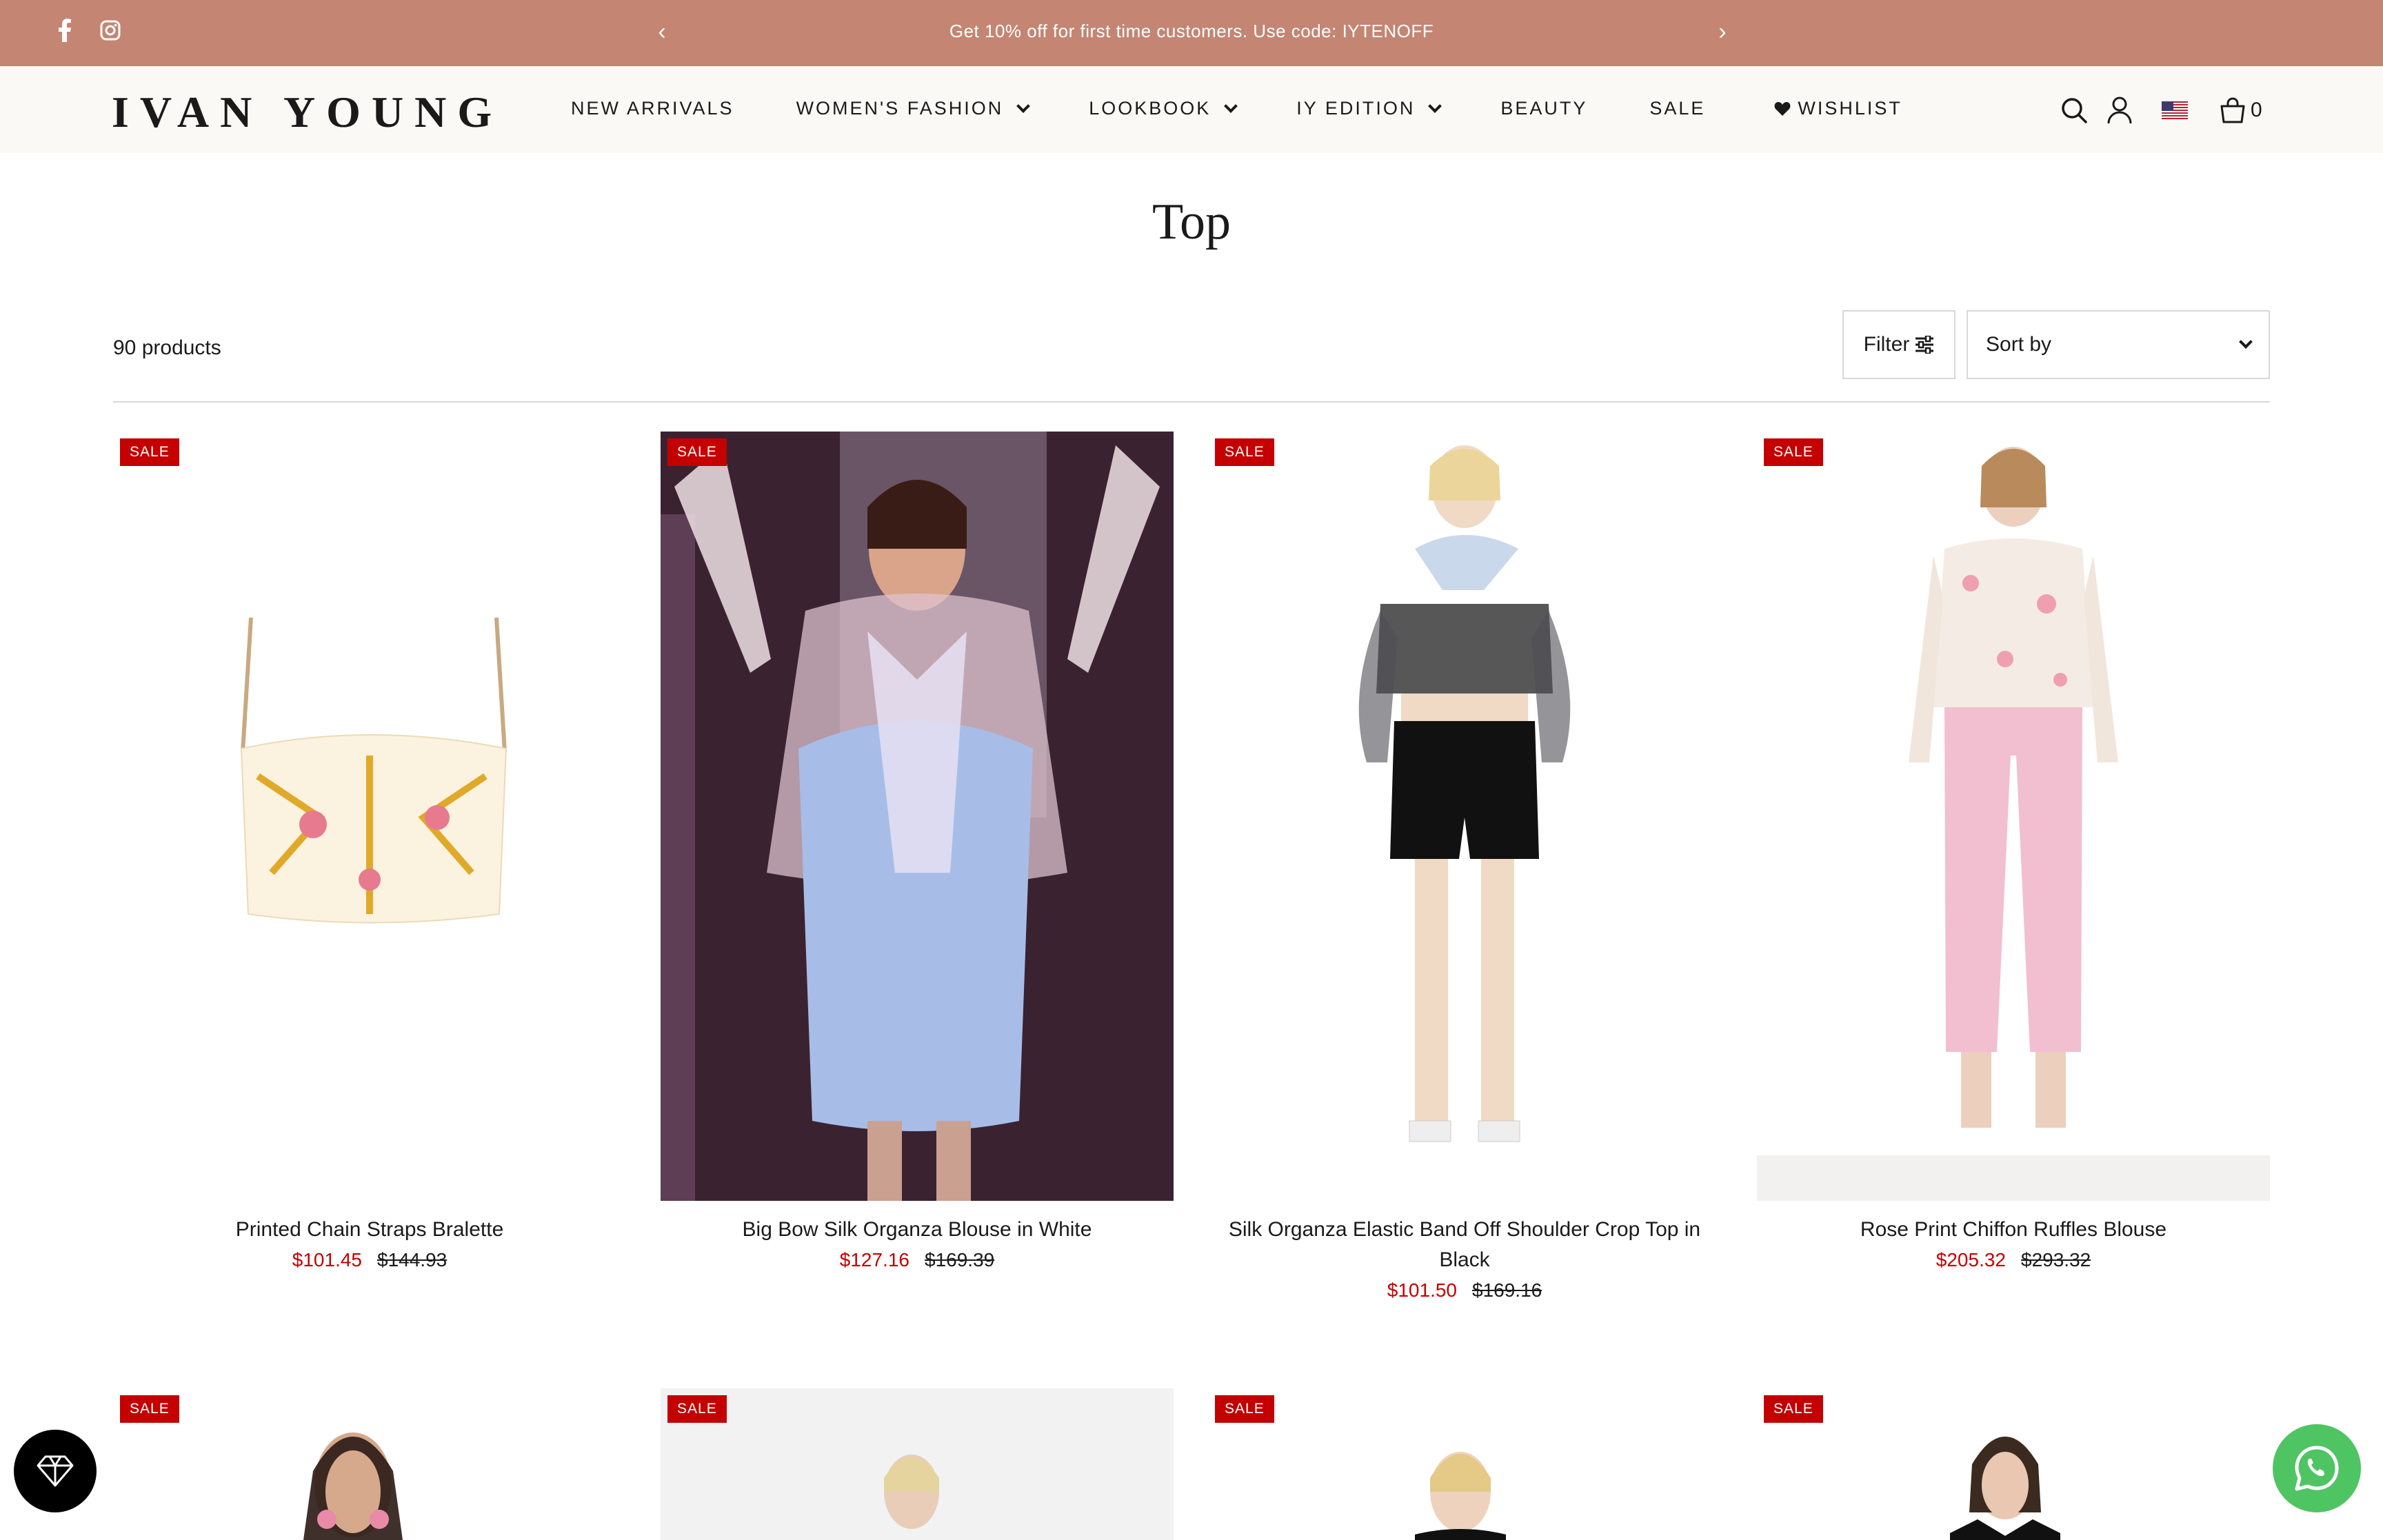 This screenshot has height=1540, width=2383. What do you see at coordinates (960, 1259) in the screenshot?
I see `compare-price: $169.39` at bounding box center [960, 1259].